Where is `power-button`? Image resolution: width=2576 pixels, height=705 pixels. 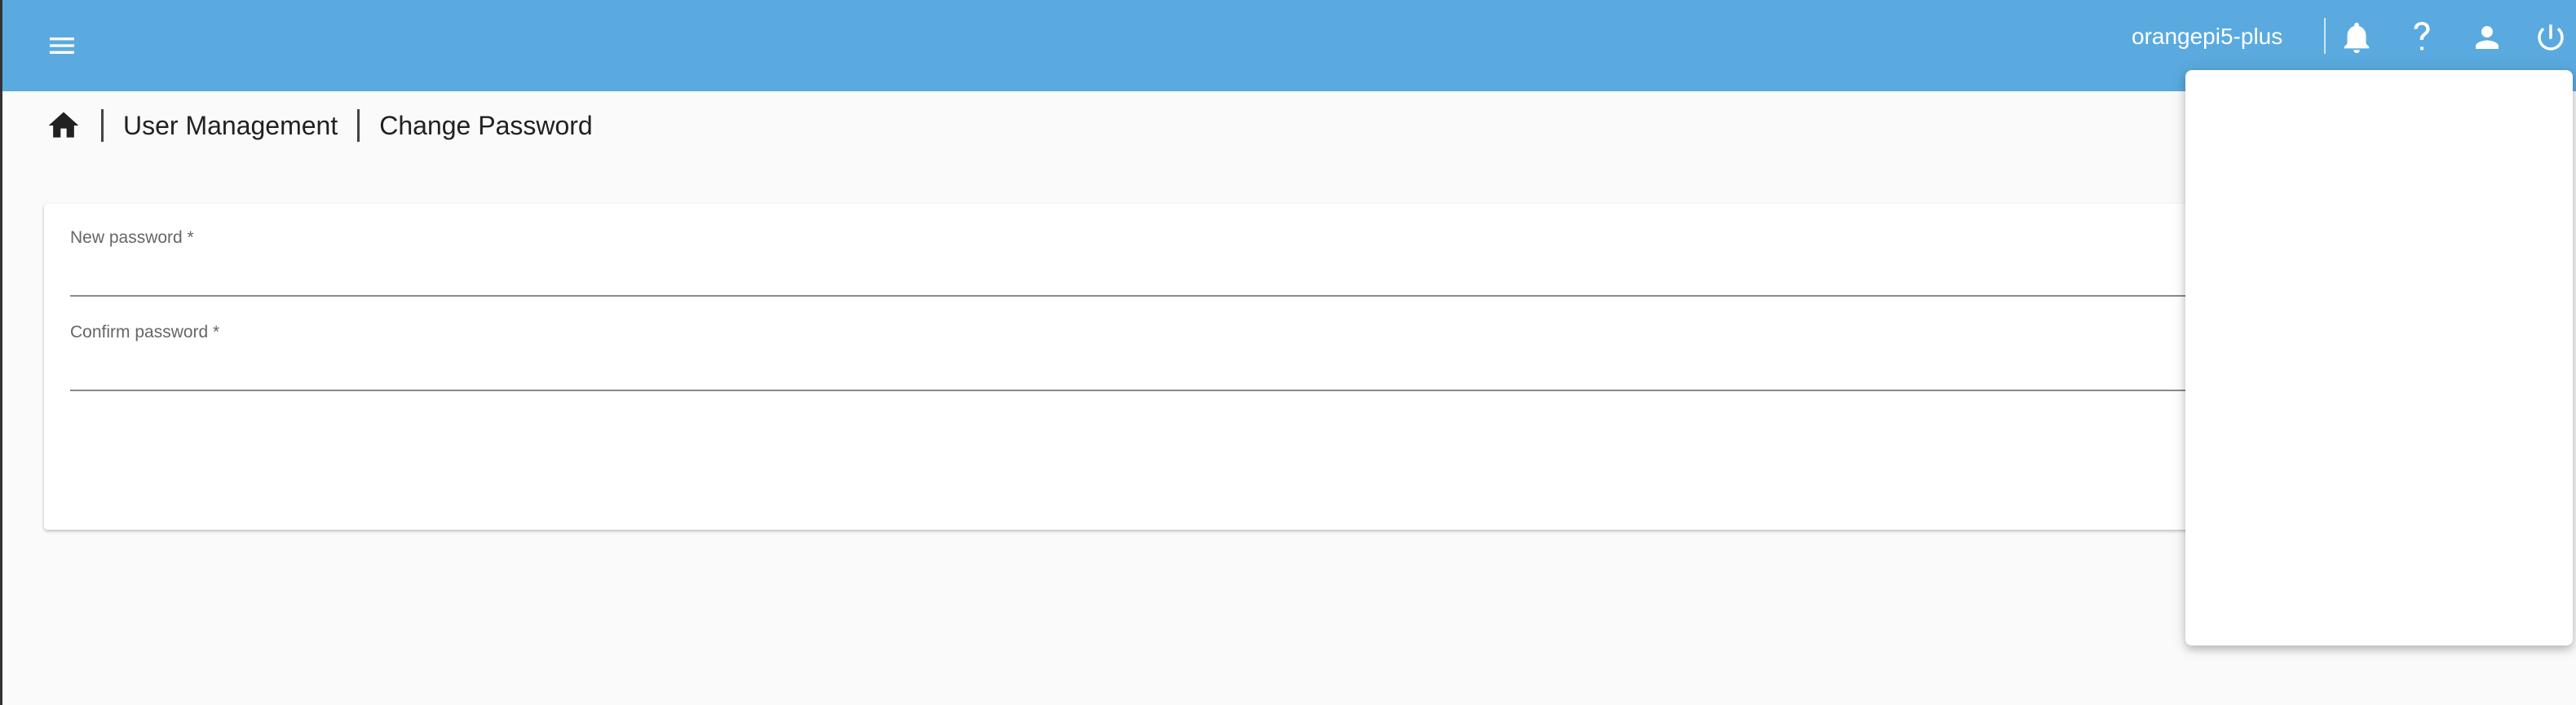
power-button is located at coordinates (2551, 38).